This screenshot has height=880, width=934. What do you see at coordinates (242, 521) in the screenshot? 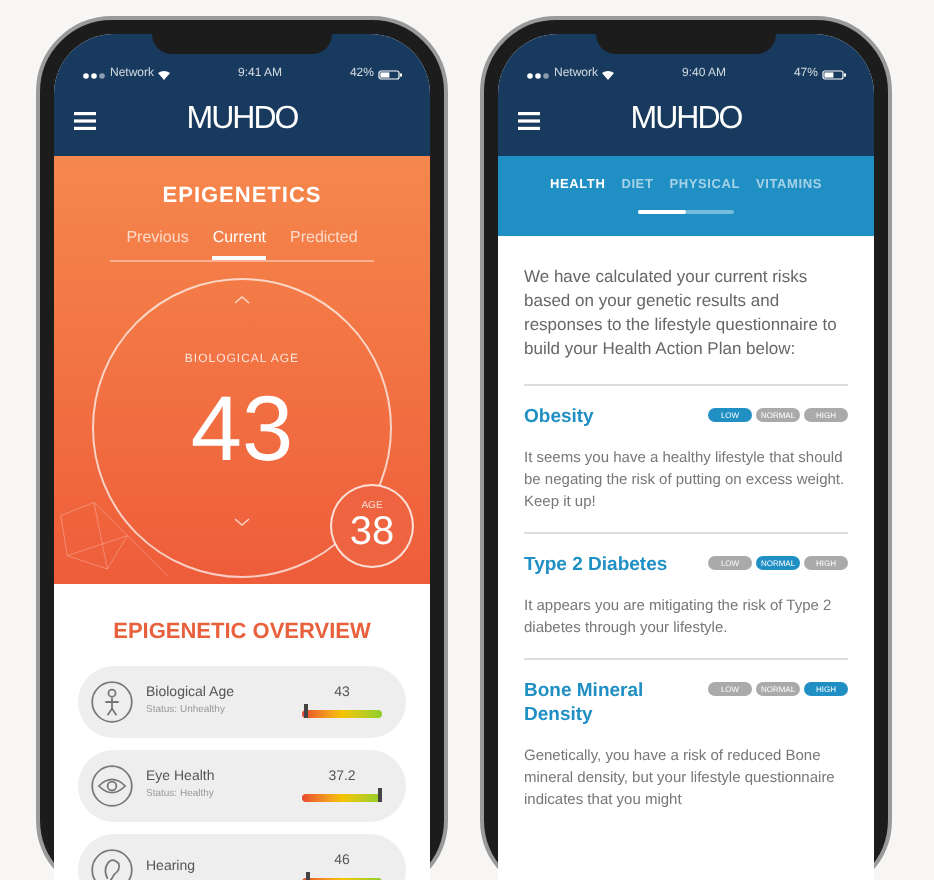
I see `chevron-down-icon` at bounding box center [242, 521].